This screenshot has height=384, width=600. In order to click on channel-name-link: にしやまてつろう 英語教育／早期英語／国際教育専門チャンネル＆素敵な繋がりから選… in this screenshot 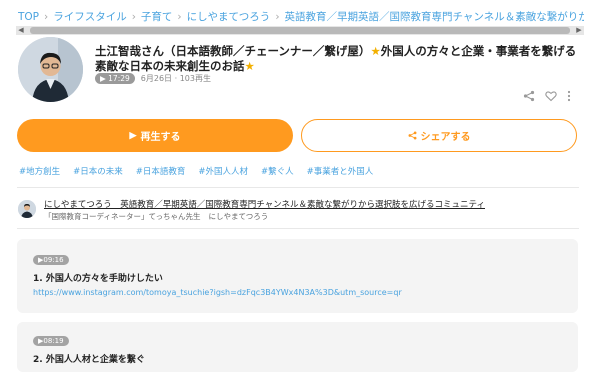, I will do `click(311, 204)`.